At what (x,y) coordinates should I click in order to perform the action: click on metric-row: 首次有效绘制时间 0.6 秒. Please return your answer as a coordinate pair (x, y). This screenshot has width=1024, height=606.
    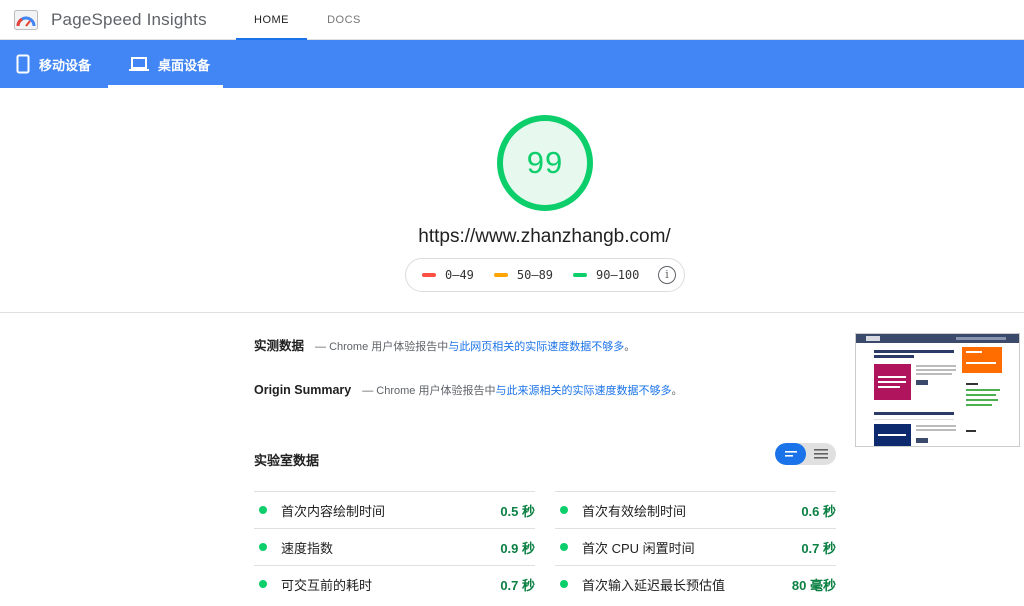
    Looking at the image, I should click on (695, 509).